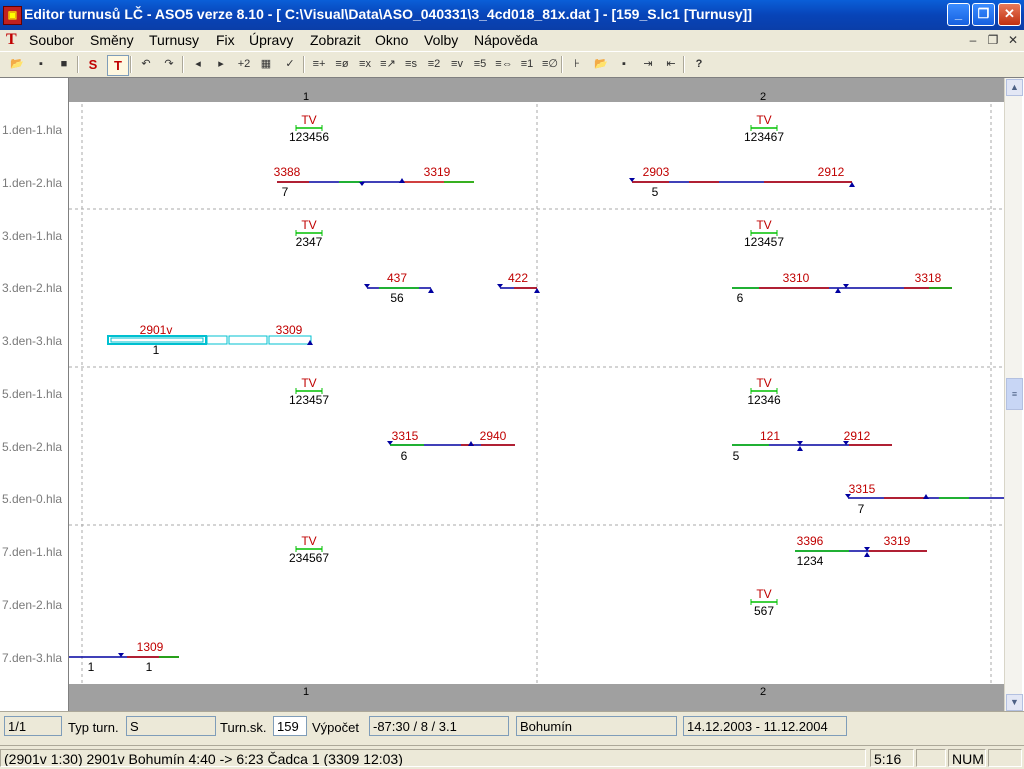  Describe the element at coordinates (765, 726) in the screenshot. I see `validity-field: 14.12.2003 - 11.12.2004` at that location.